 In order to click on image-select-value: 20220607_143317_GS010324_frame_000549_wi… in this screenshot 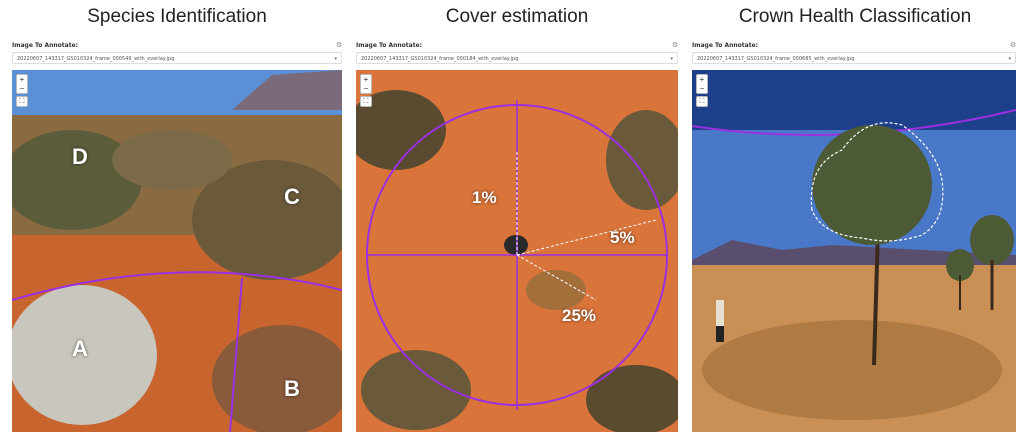, I will do `click(96, 59)`.